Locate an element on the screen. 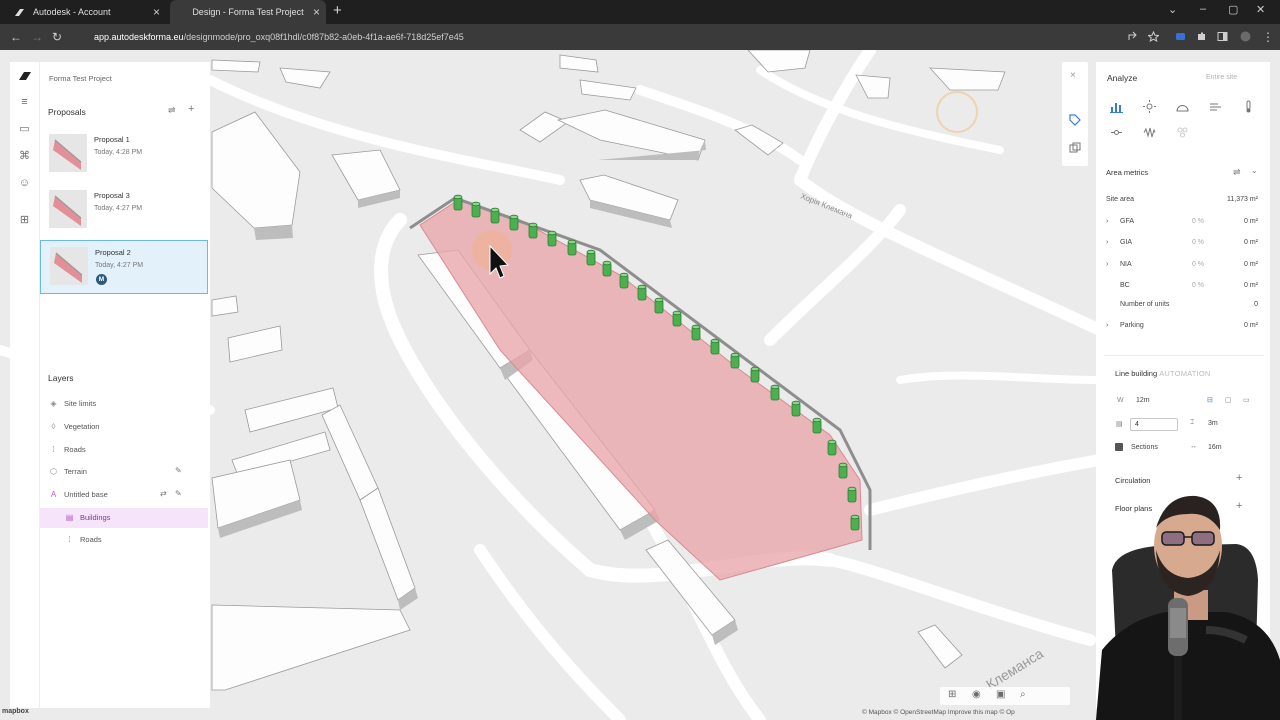 This screenshot has width=1280, height=720. proposal-item-3: Proposal 3 Today, 4:27 PM is located at coordinates (124, 211).